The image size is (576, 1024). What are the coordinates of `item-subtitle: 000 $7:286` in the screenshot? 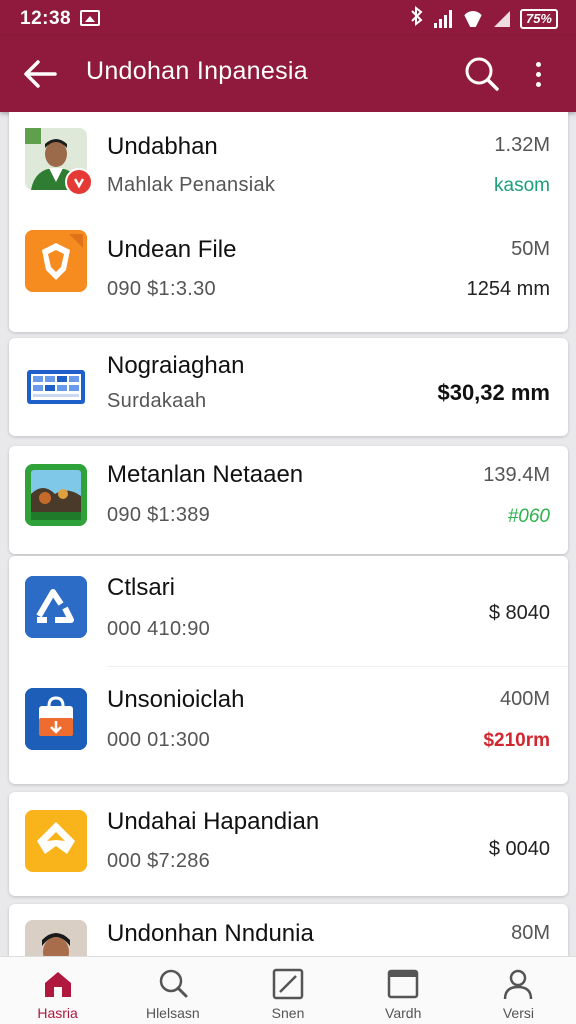 It's located at (159, 861).